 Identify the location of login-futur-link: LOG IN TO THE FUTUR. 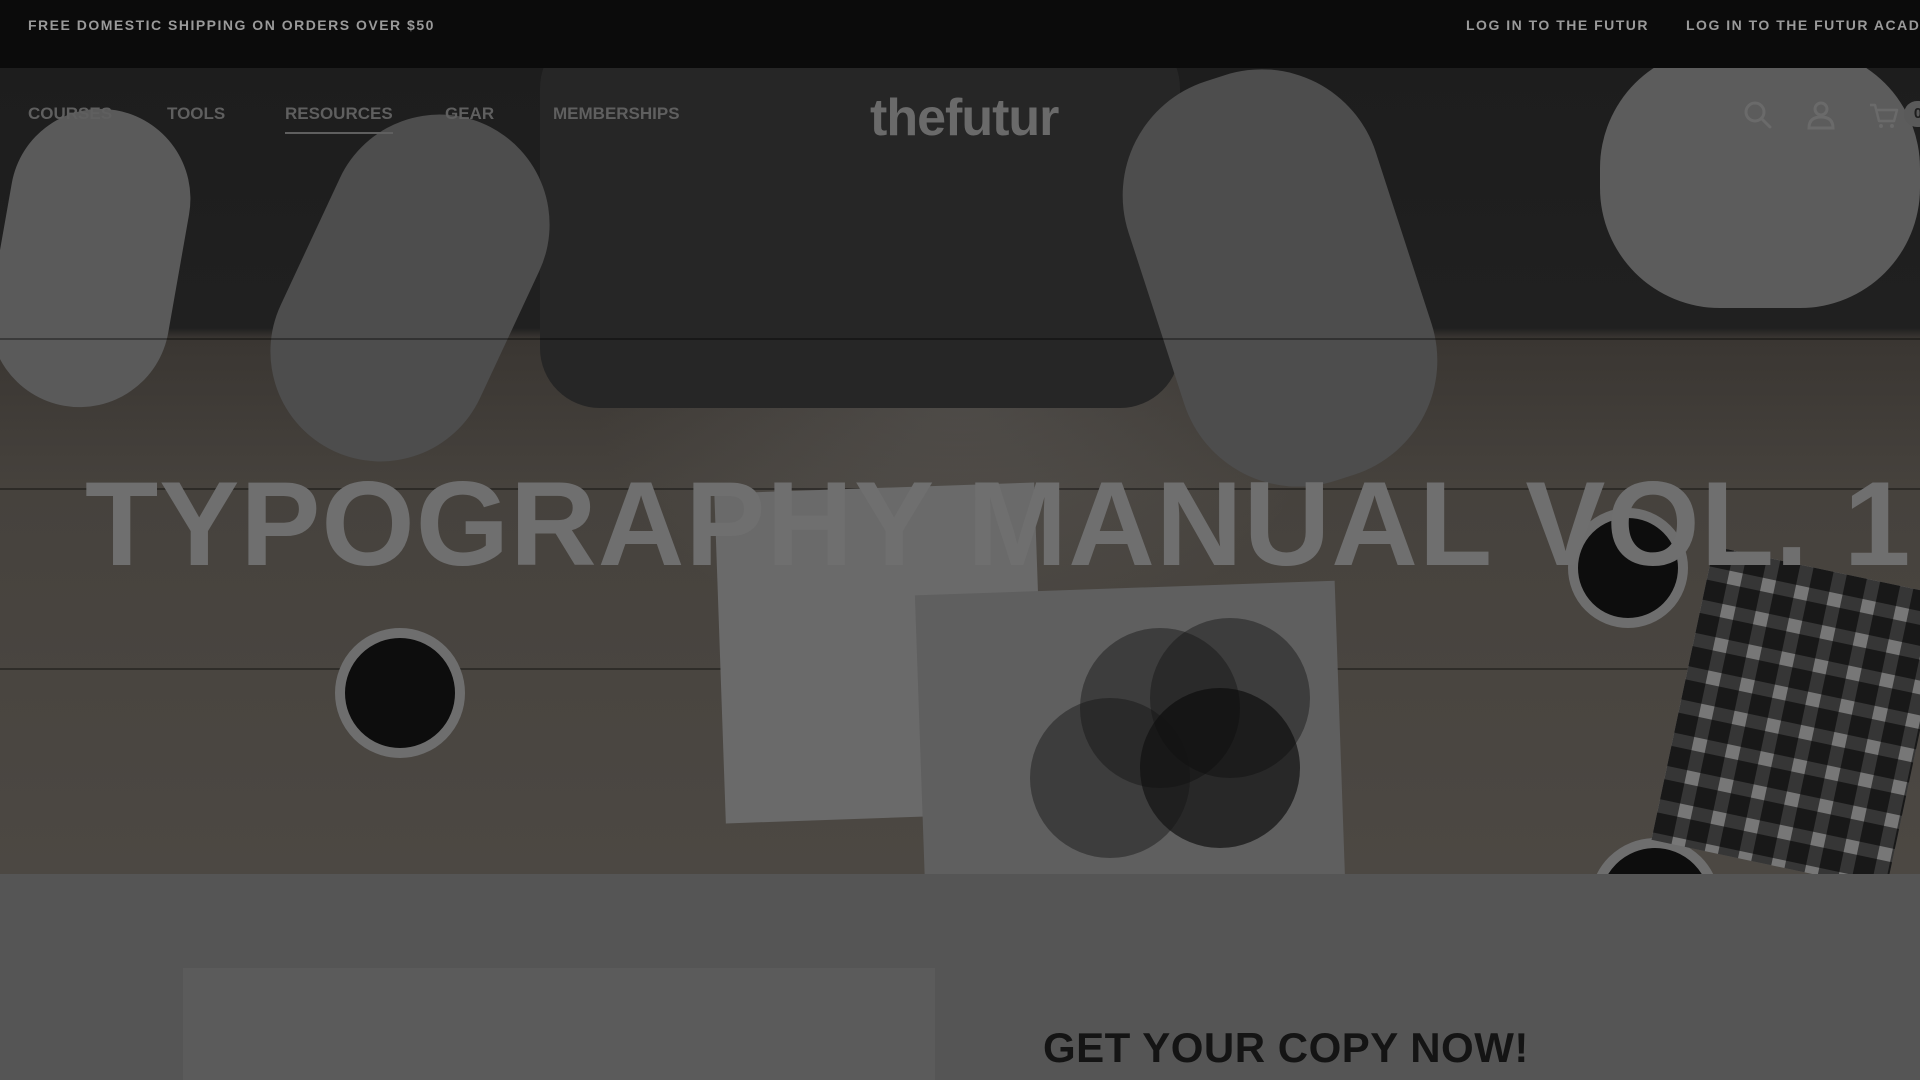
(1557, 25).